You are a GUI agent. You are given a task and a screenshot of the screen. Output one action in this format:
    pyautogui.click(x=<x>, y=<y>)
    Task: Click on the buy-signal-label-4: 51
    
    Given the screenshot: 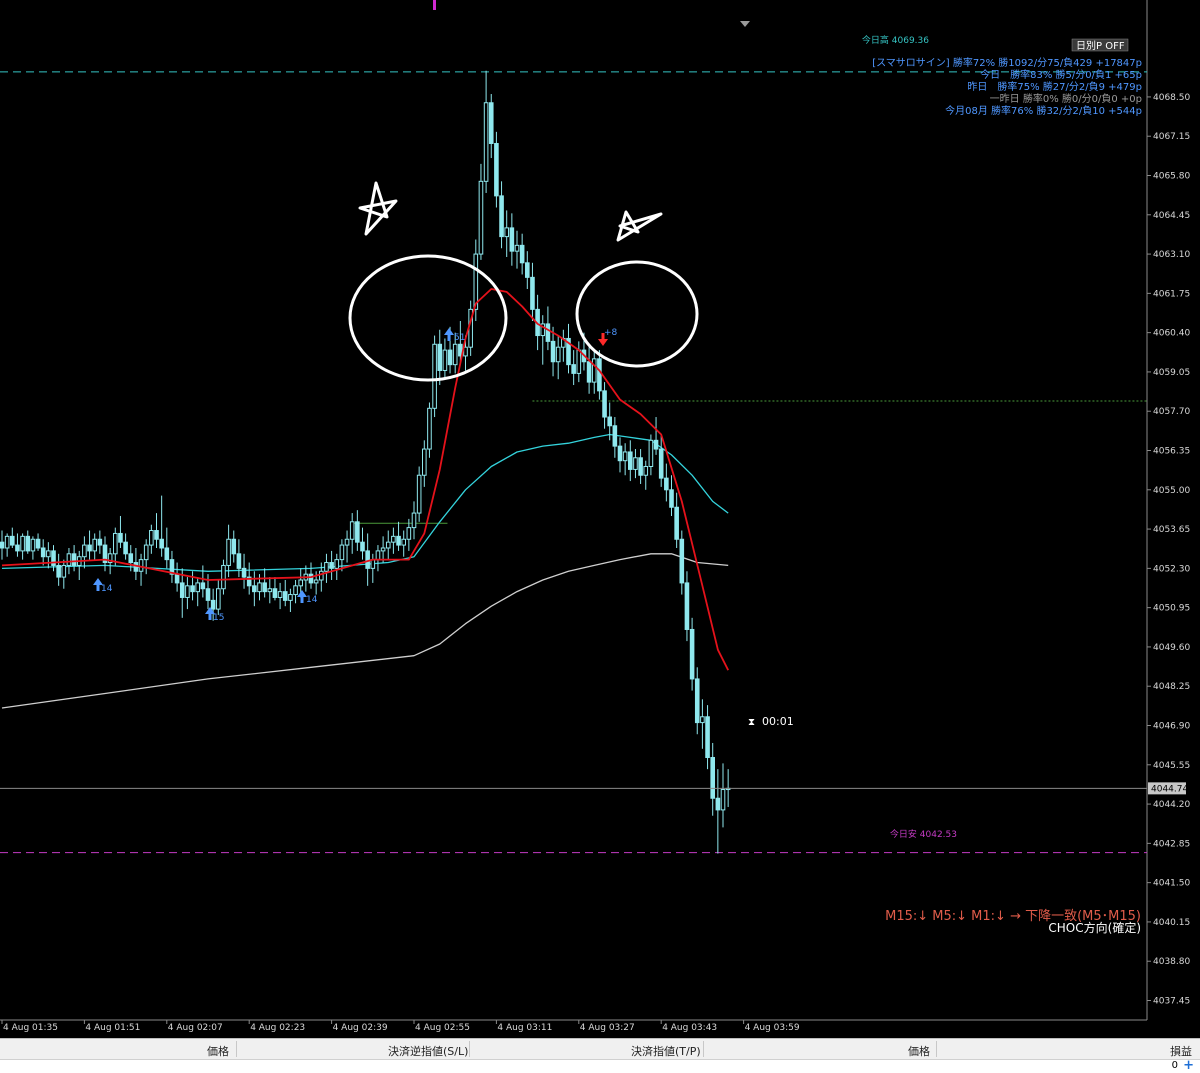 What is the action you would take?
    pyautogui.click(x=459, y=338)
    